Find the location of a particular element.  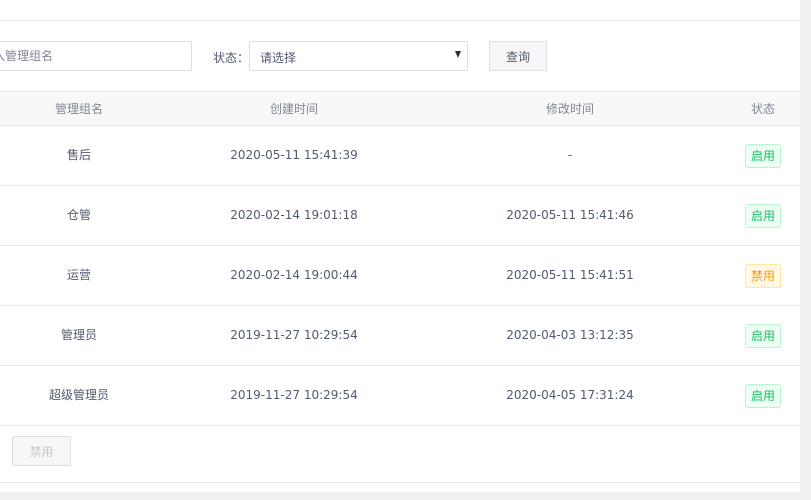

column-header-status: 状态 is located at coordinates (763, 109).